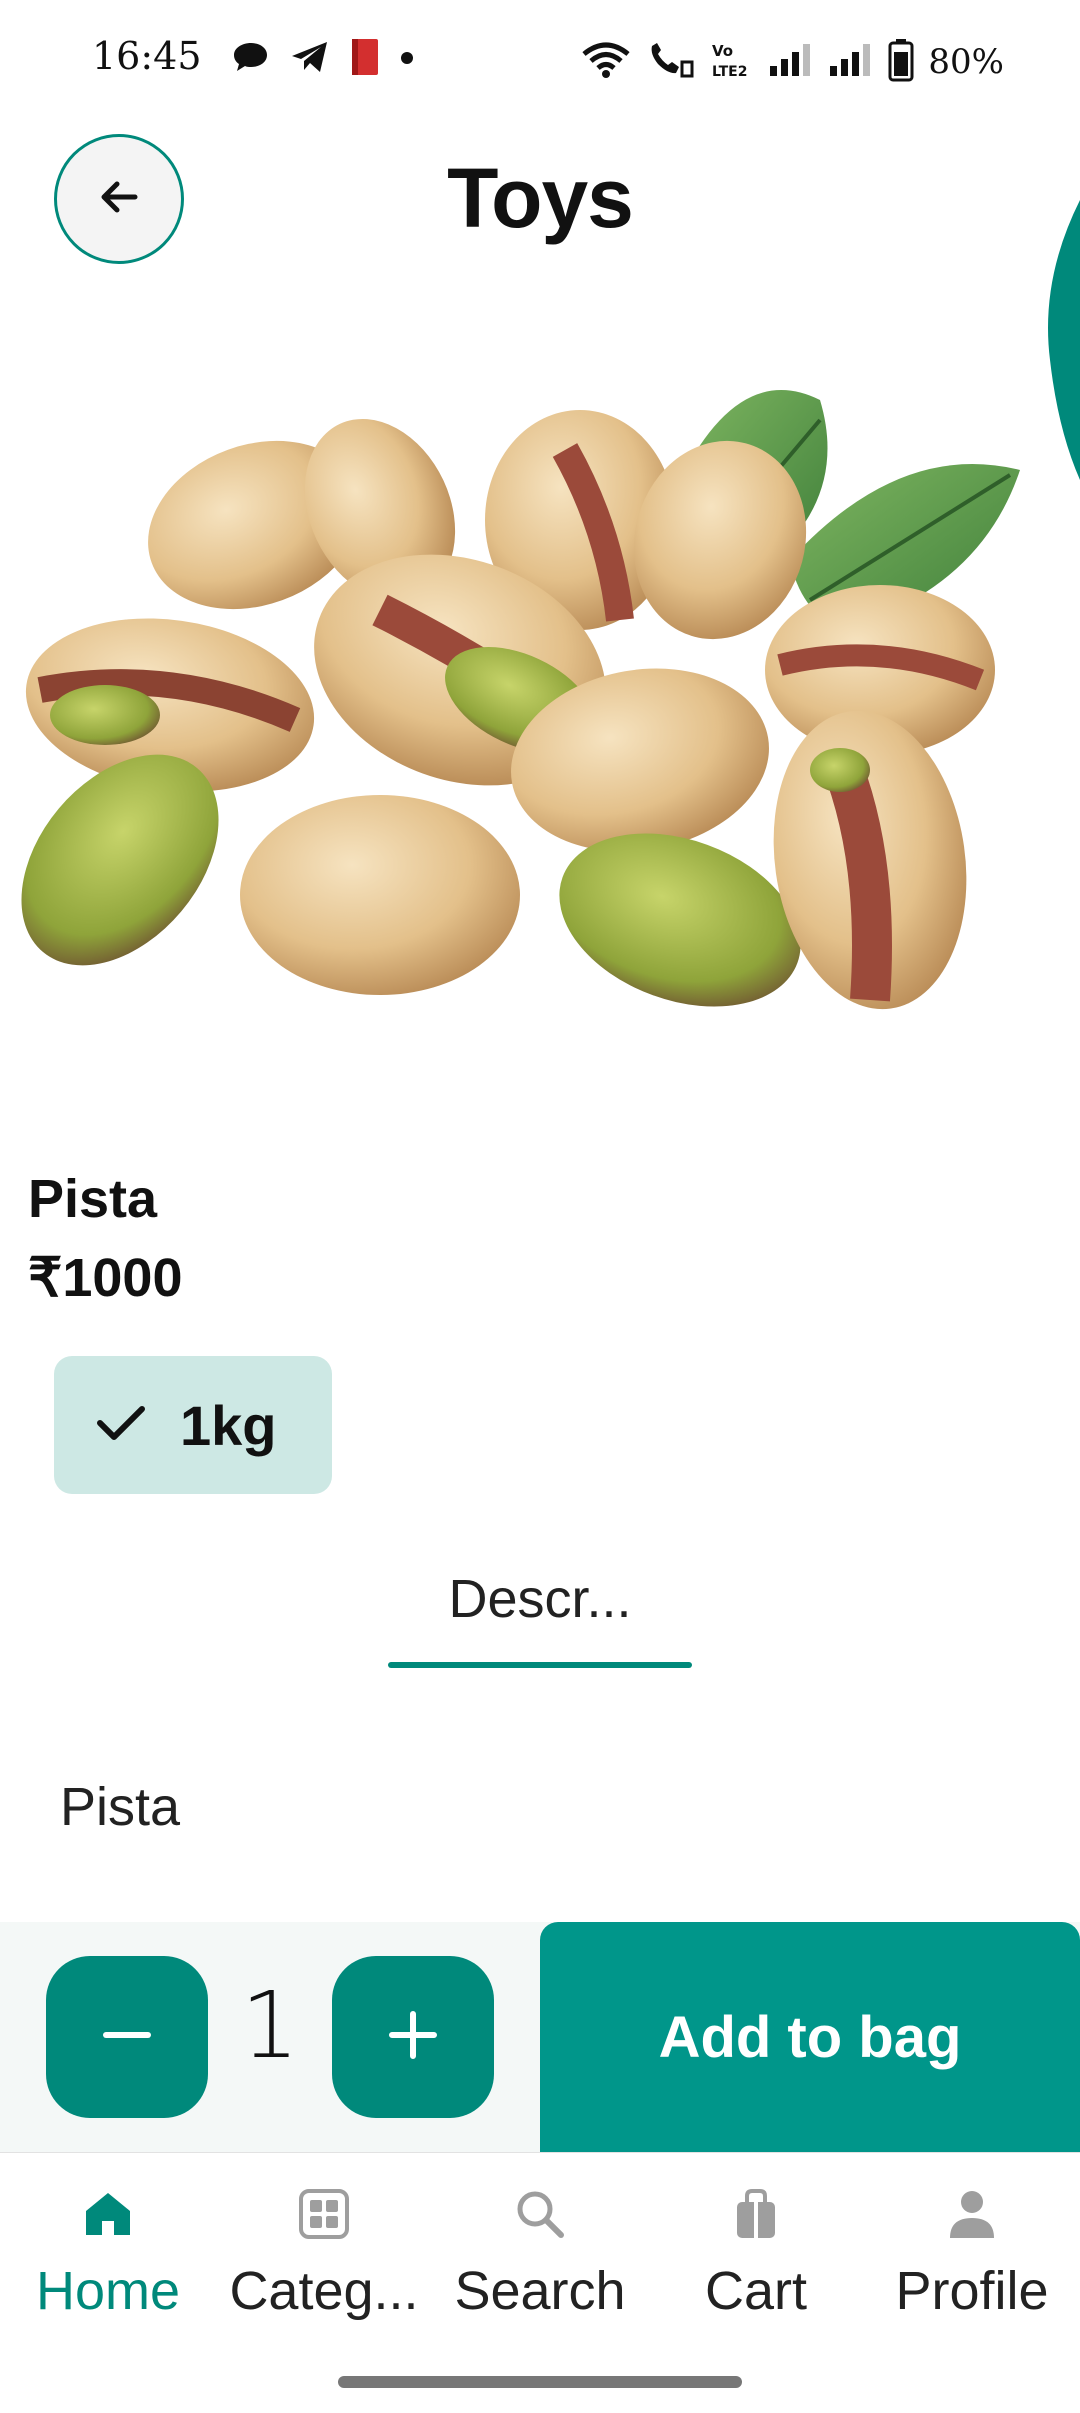 This screenshot has width=1080, height=2413. What do you see at coordinates (310, 59) in the screenshot?
I see `telegram-icon` at bounding box center [310, 59].